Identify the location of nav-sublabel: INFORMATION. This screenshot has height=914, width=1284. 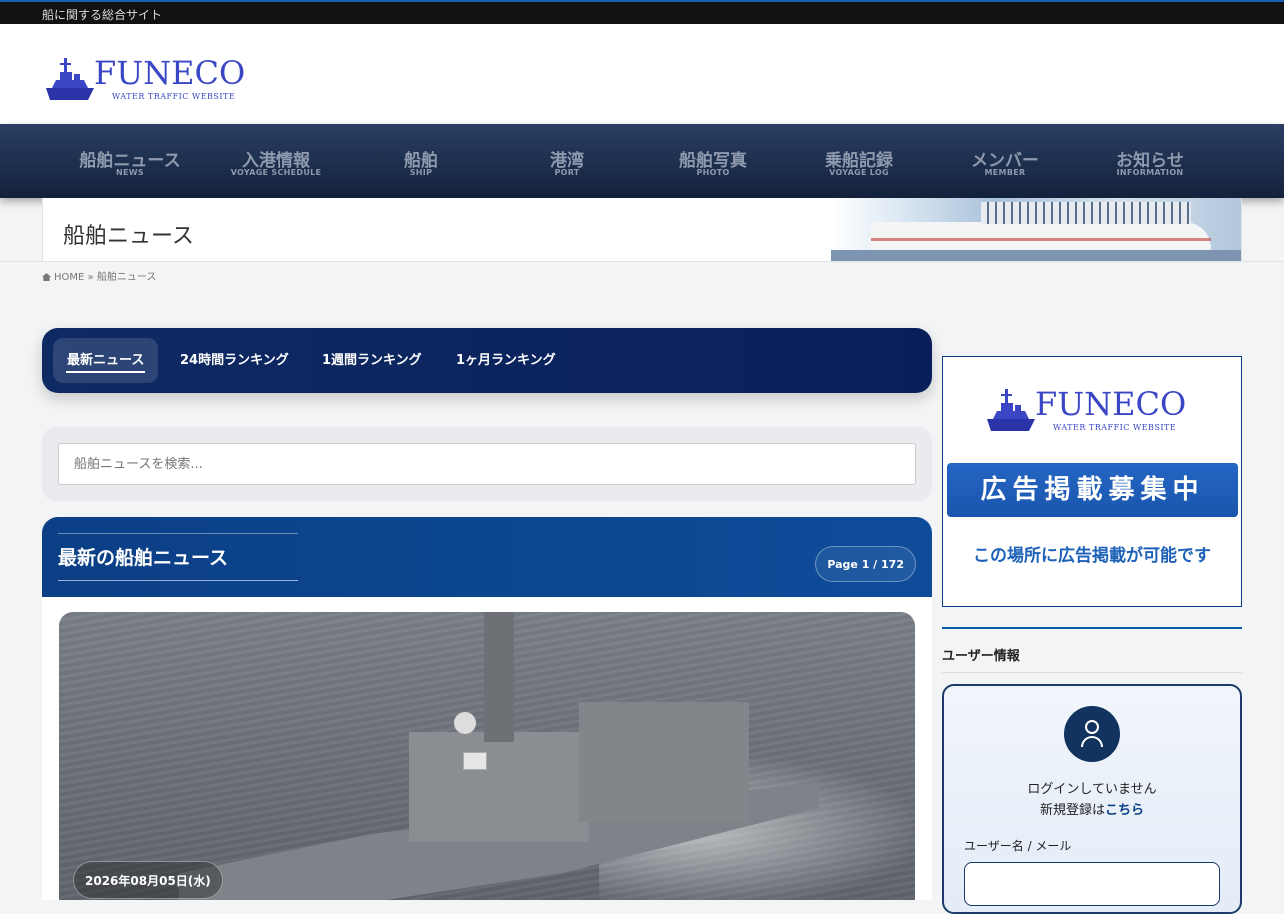
(1150, 172).